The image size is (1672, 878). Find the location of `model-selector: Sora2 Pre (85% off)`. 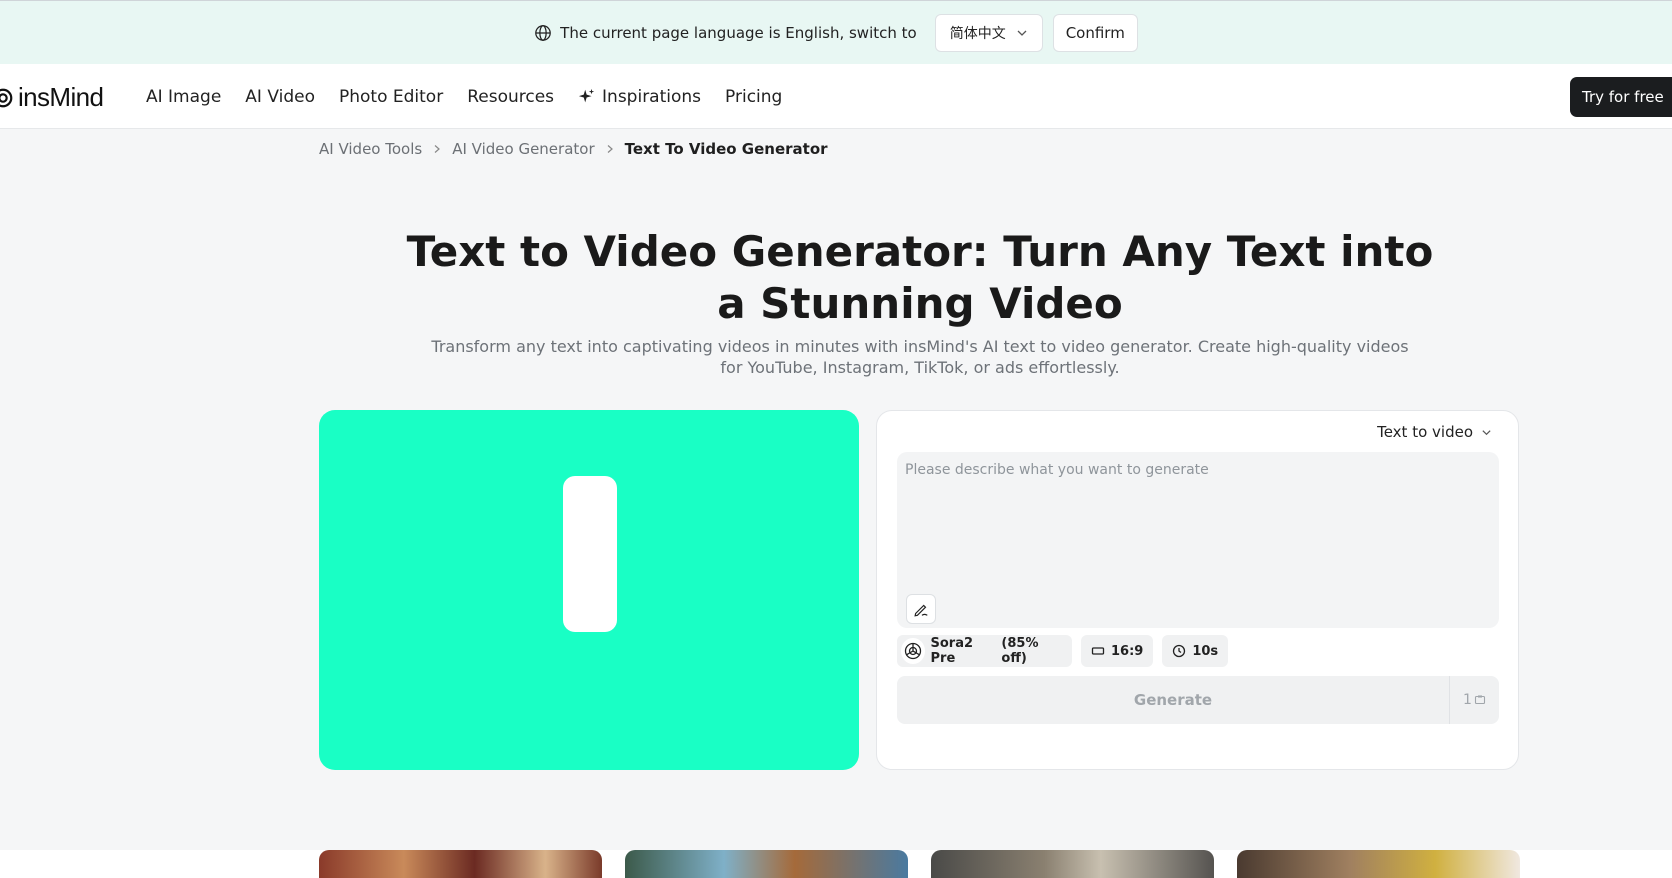

model-selector: Sora2 Pre (85% off) is located at coordinates (984, 651).